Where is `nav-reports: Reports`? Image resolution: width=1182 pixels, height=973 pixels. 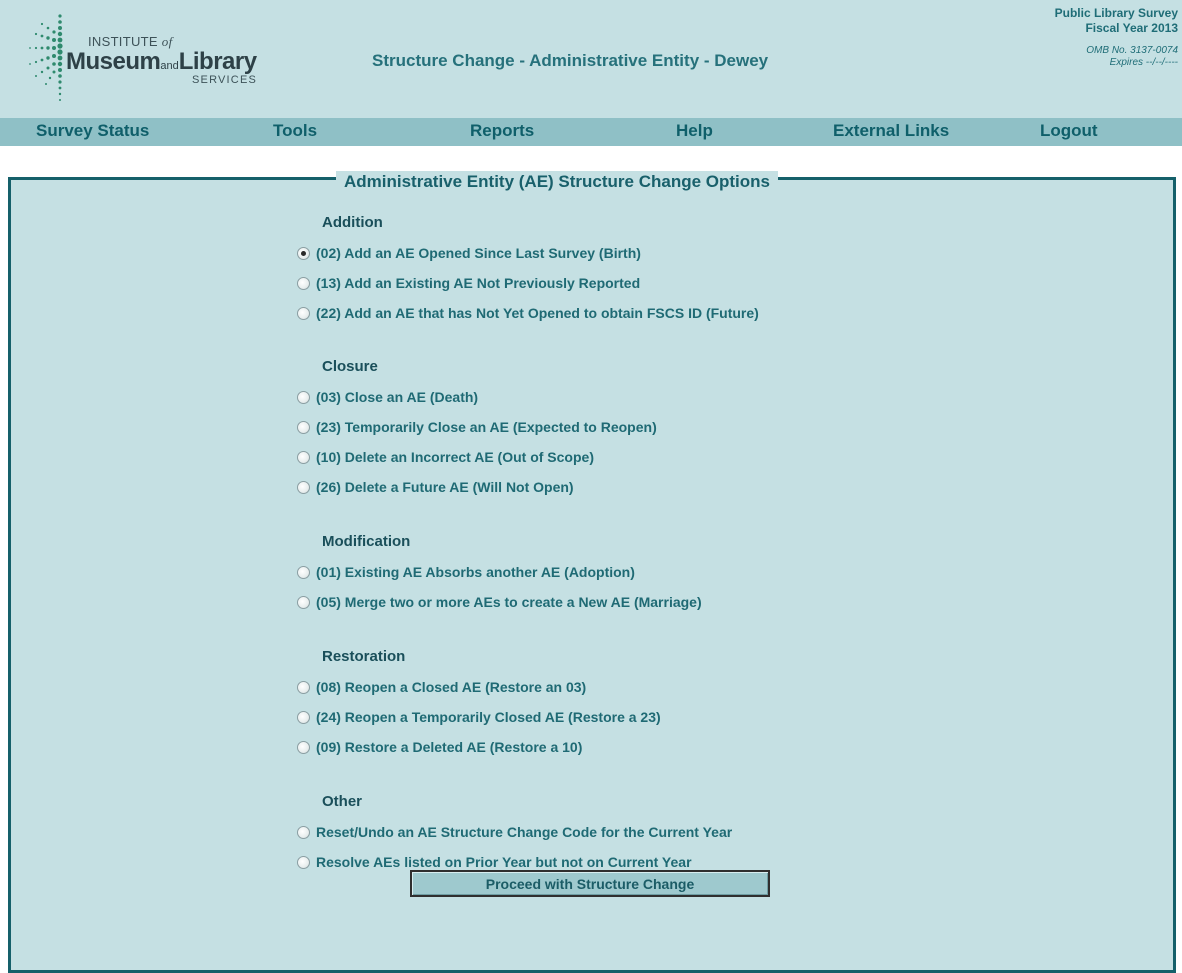 nav-reports: Reports is located at coordinates (502, 131).